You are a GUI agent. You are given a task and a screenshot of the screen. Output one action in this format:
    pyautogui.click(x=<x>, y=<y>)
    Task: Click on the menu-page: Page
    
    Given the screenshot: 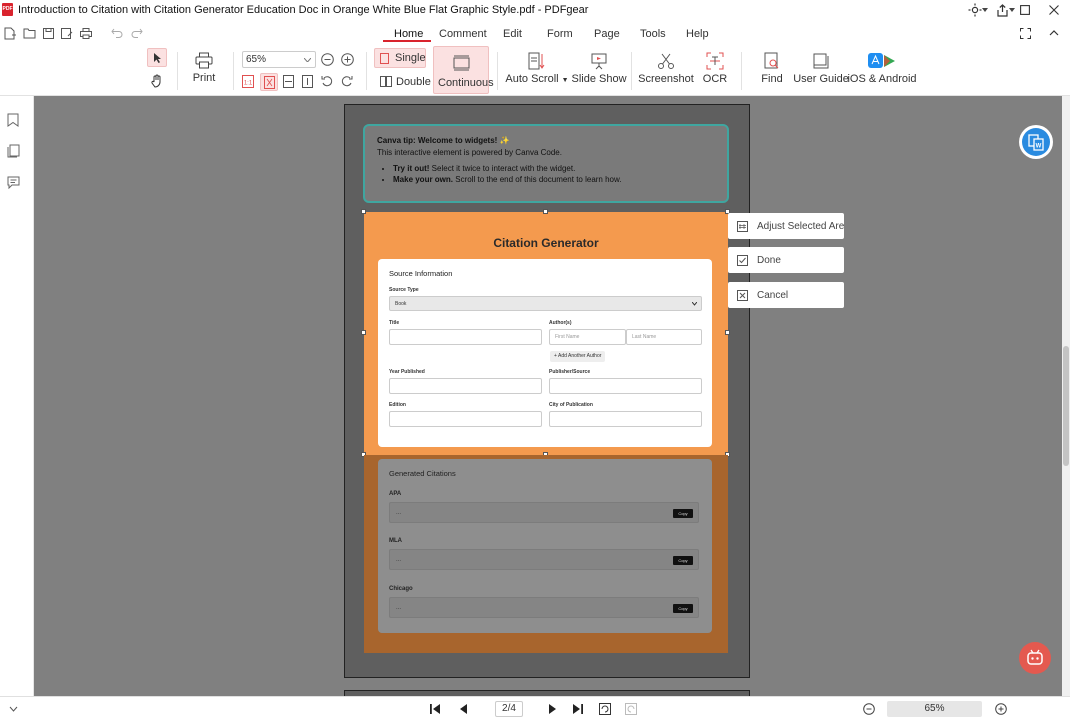 What is the action you would take?
    pyautogui.click(x=607, y=34)
    